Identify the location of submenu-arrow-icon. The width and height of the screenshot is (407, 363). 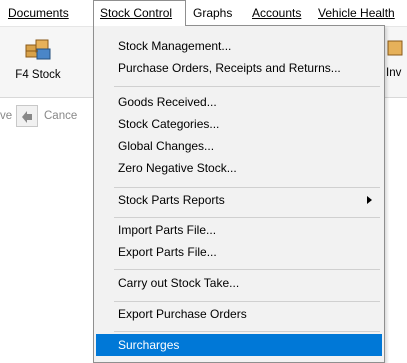
(369, 200).